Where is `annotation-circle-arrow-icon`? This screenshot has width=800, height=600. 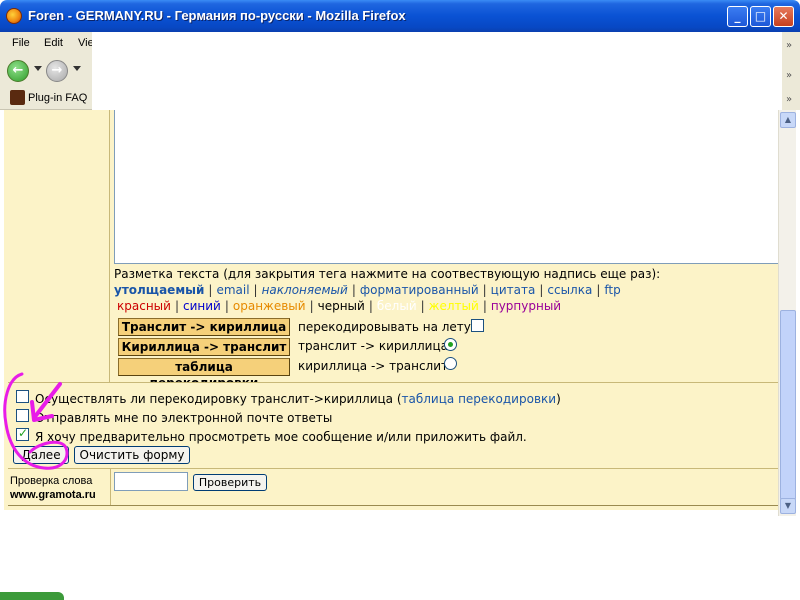 annotation-circle-arrow-icon is located at coordinates (36, 421).